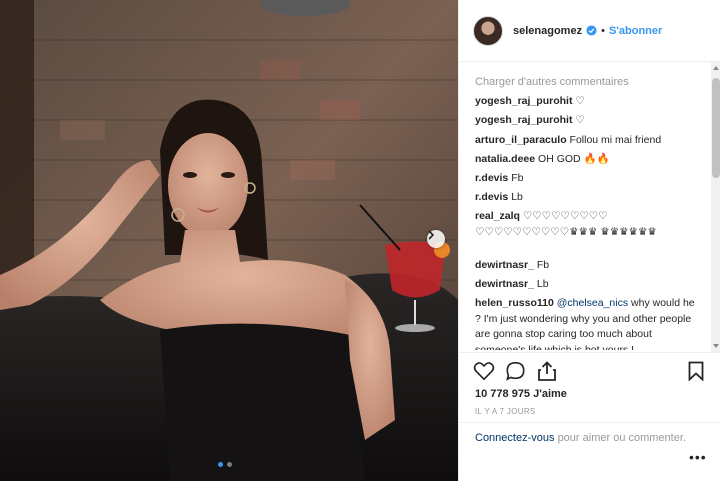  Describe the element at coordinates (225, 464) in the screenshot. I see `carousel-indicator` at that location.